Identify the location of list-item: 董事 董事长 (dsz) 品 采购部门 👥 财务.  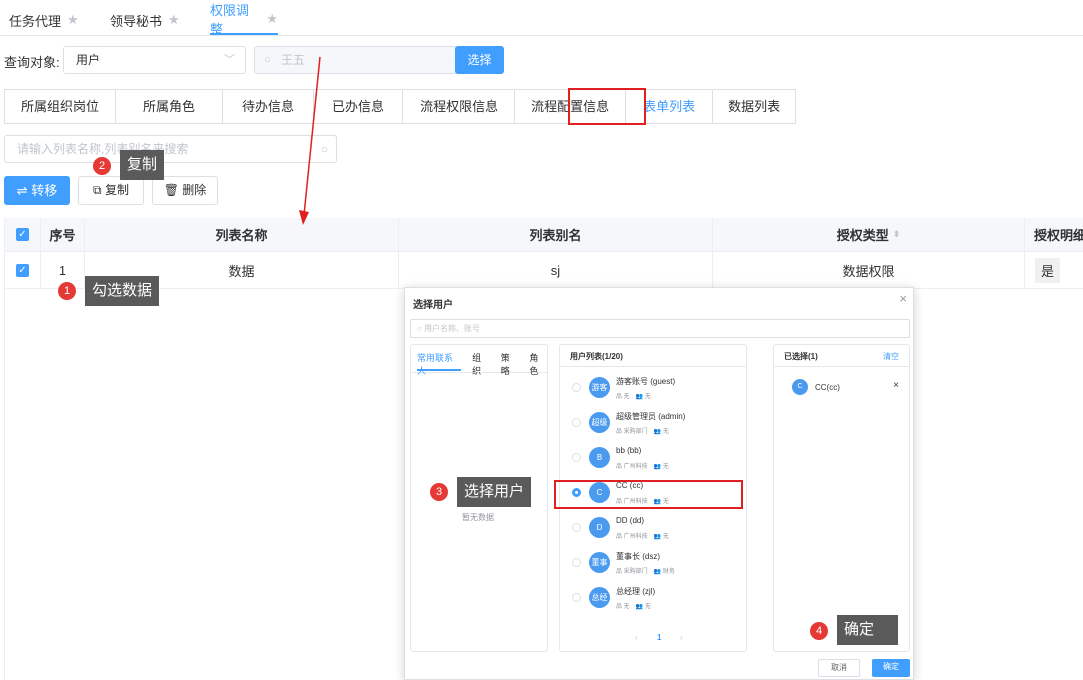
(653, 563).